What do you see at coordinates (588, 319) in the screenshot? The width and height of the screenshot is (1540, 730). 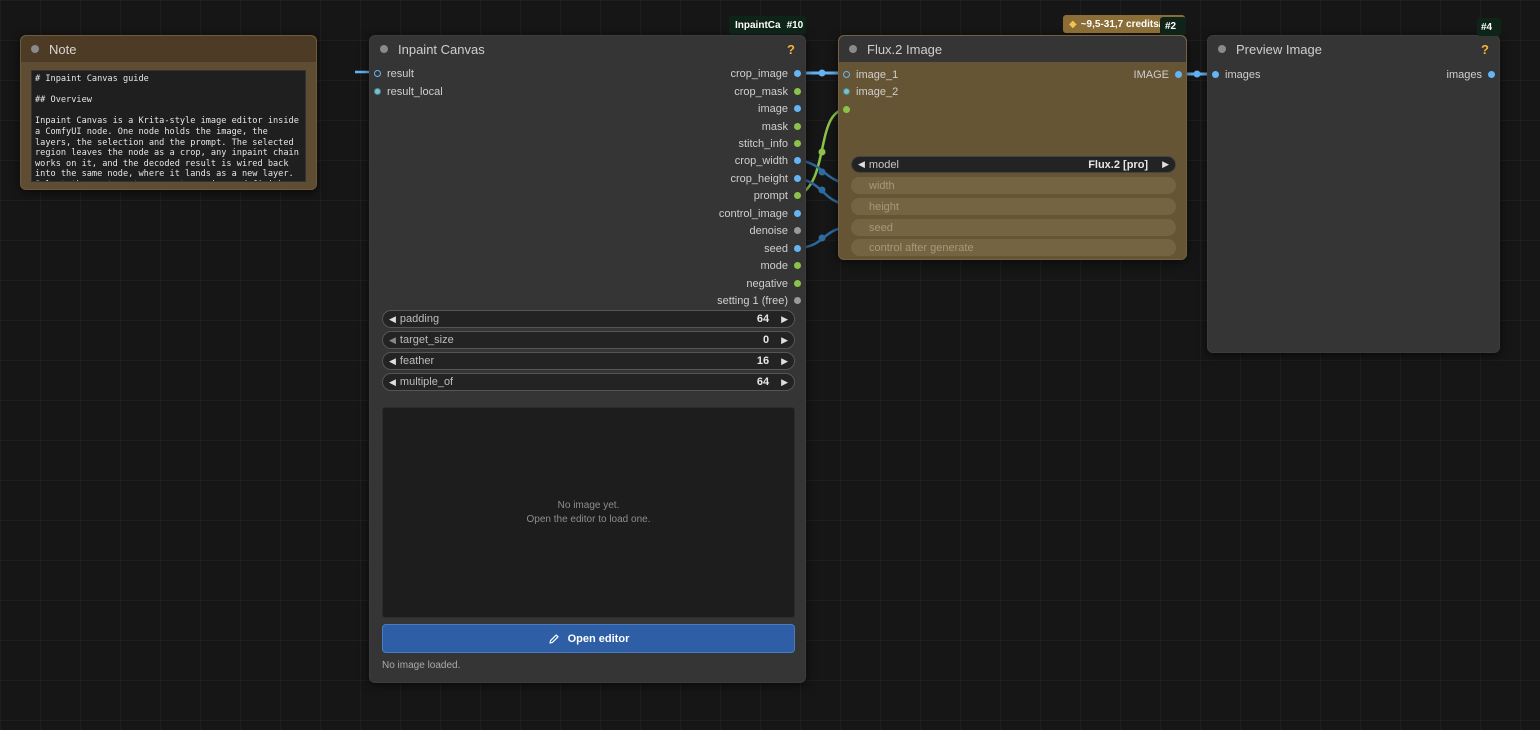 I see `padding-widget: ◀ padding 64 ▶` at bounding box center [588, 319].